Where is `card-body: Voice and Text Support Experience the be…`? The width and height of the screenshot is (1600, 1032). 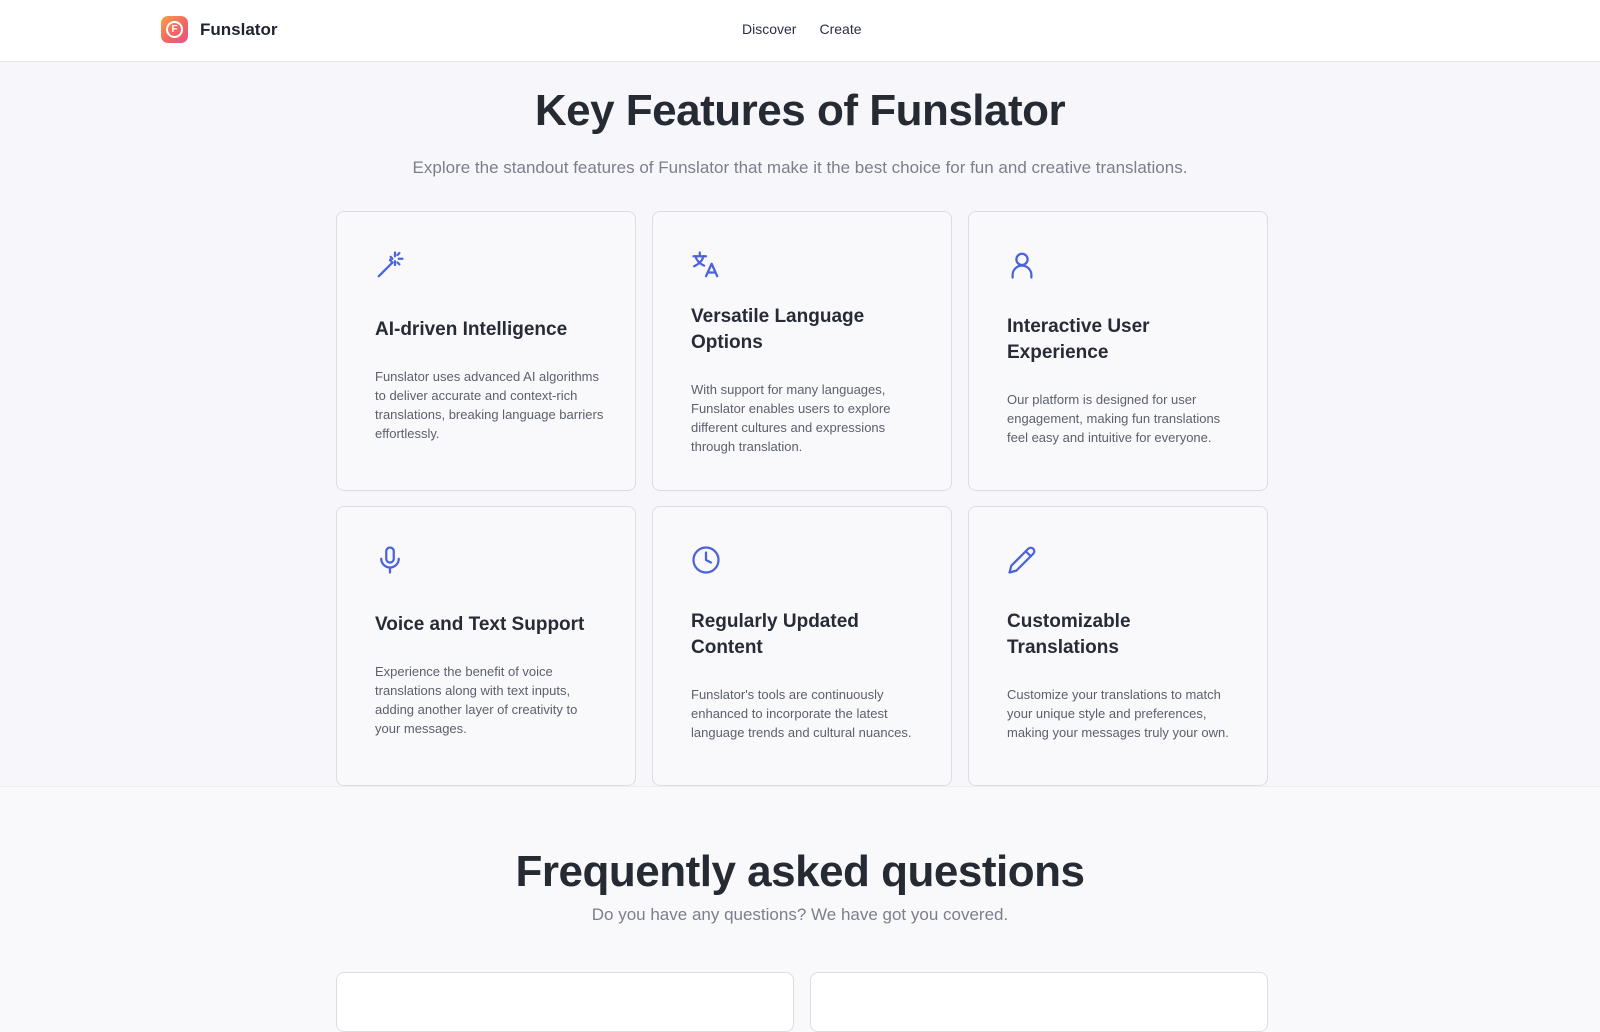
card-body: Voice and Text Support Experience the be… is located at coordinates (490, 675).